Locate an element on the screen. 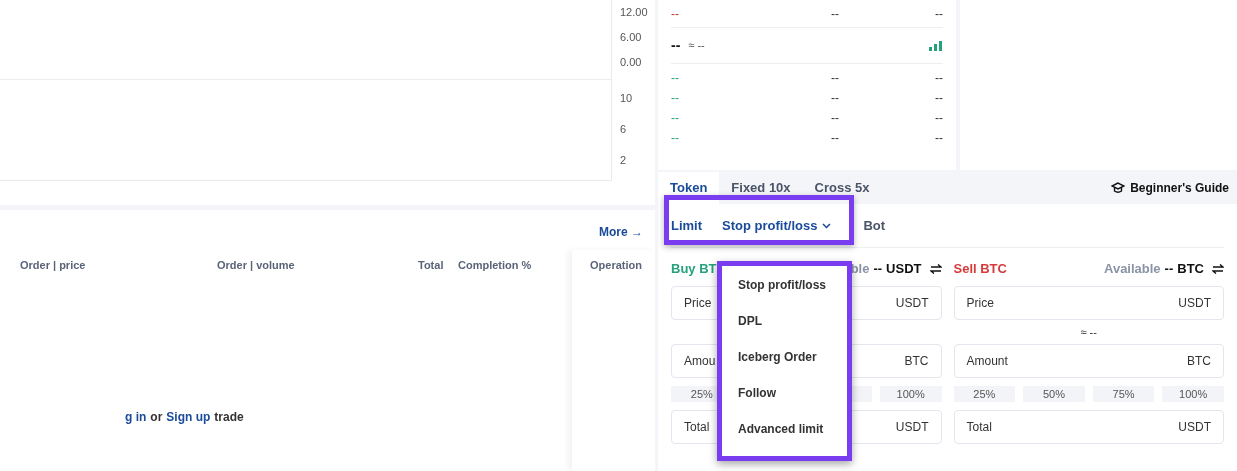 Image resolution: width=1237 pixels, height=471 pixels. available-unit: BTC is located at coordinates (1190, 269).